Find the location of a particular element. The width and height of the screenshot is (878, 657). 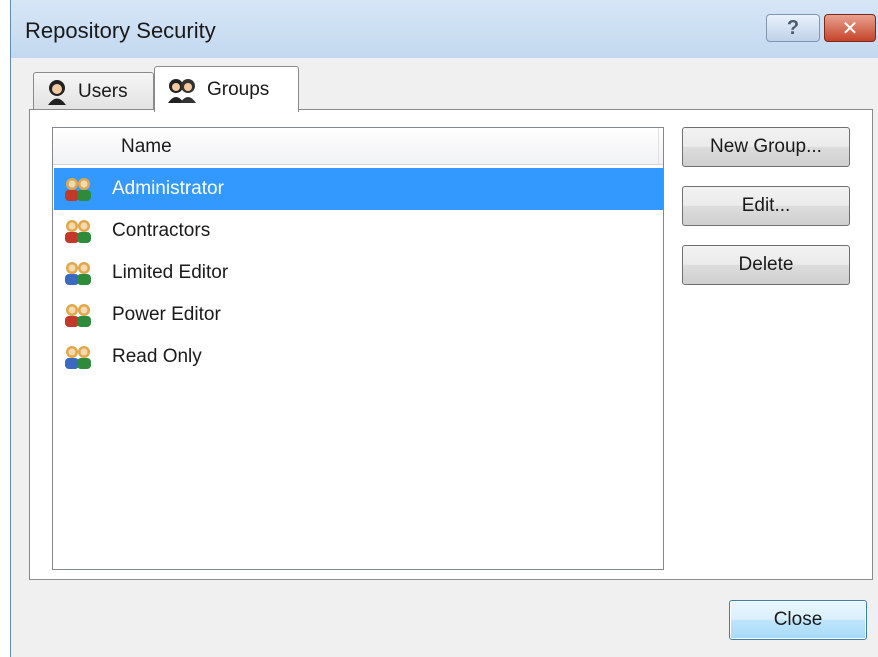

help-button: ? is located at coordinates (793, 28).